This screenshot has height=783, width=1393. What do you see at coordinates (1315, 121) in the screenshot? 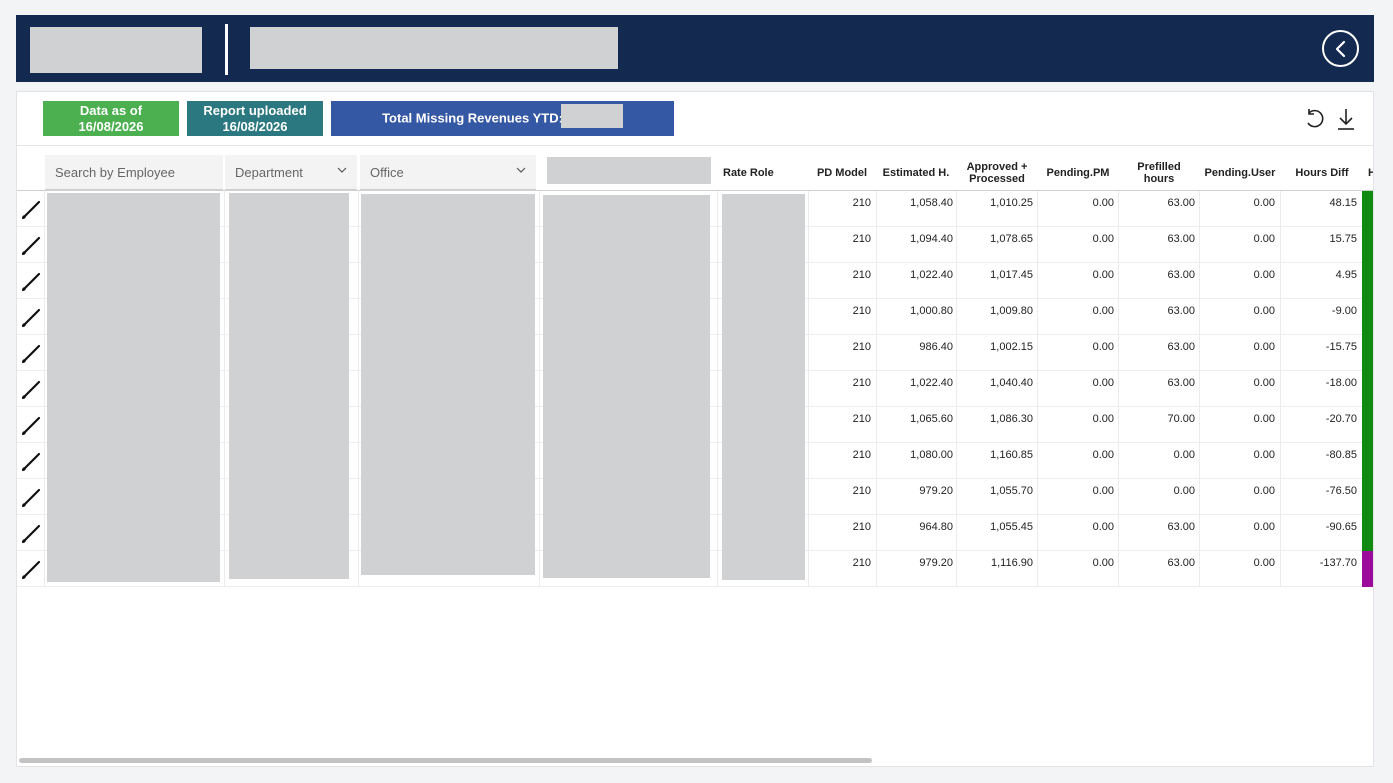
I see `undo-icon` at bounding box center [1315, 121].